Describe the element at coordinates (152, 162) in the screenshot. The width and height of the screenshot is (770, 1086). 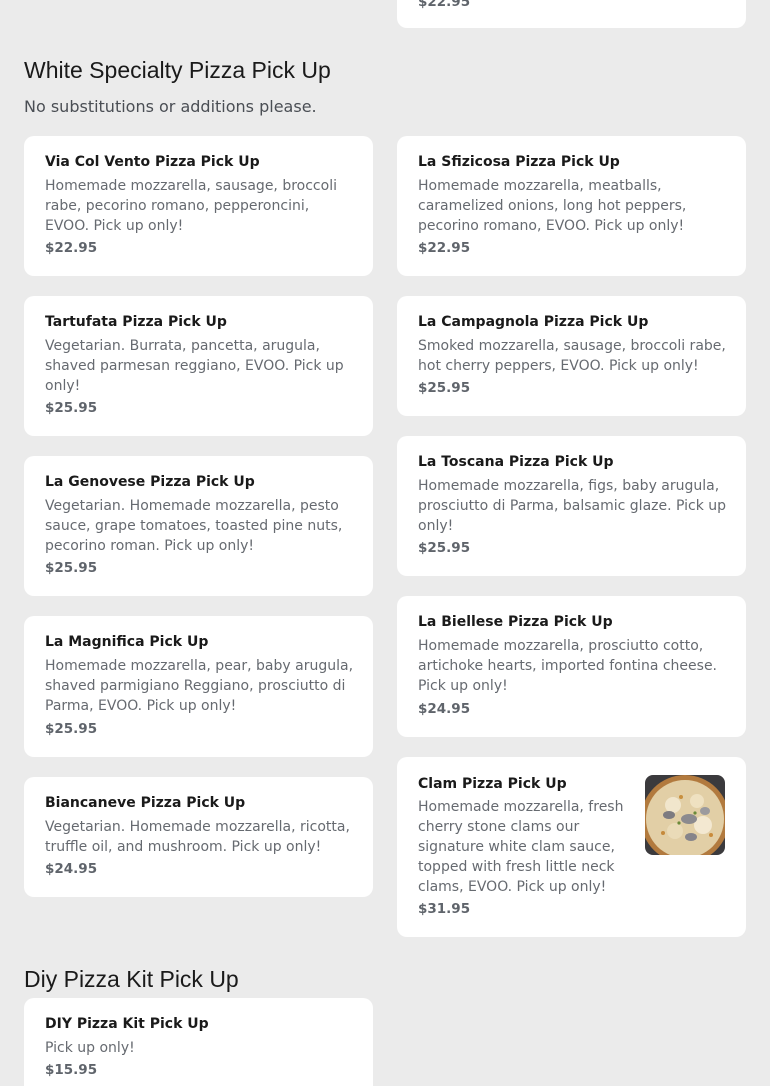
I see `item-name: Via Col Vento Pizza Pick Up` at that location.